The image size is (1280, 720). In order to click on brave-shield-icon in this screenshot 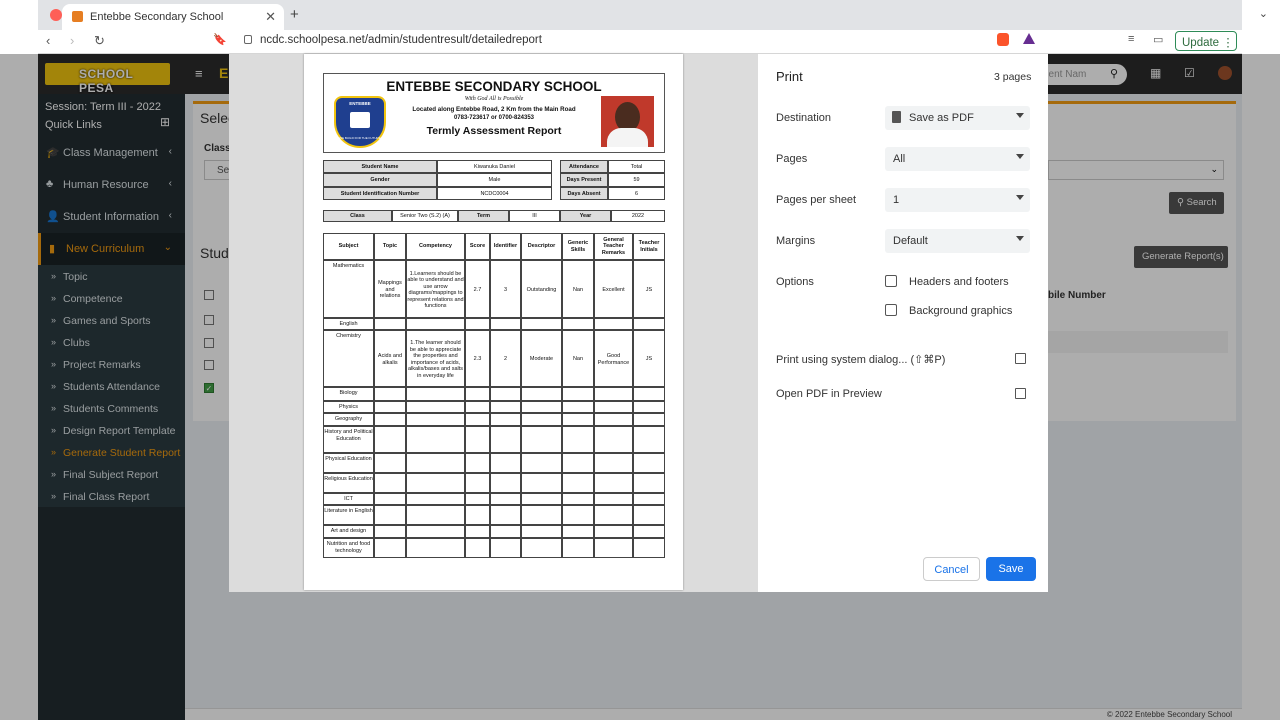, I will do `click(1003, 39)`.